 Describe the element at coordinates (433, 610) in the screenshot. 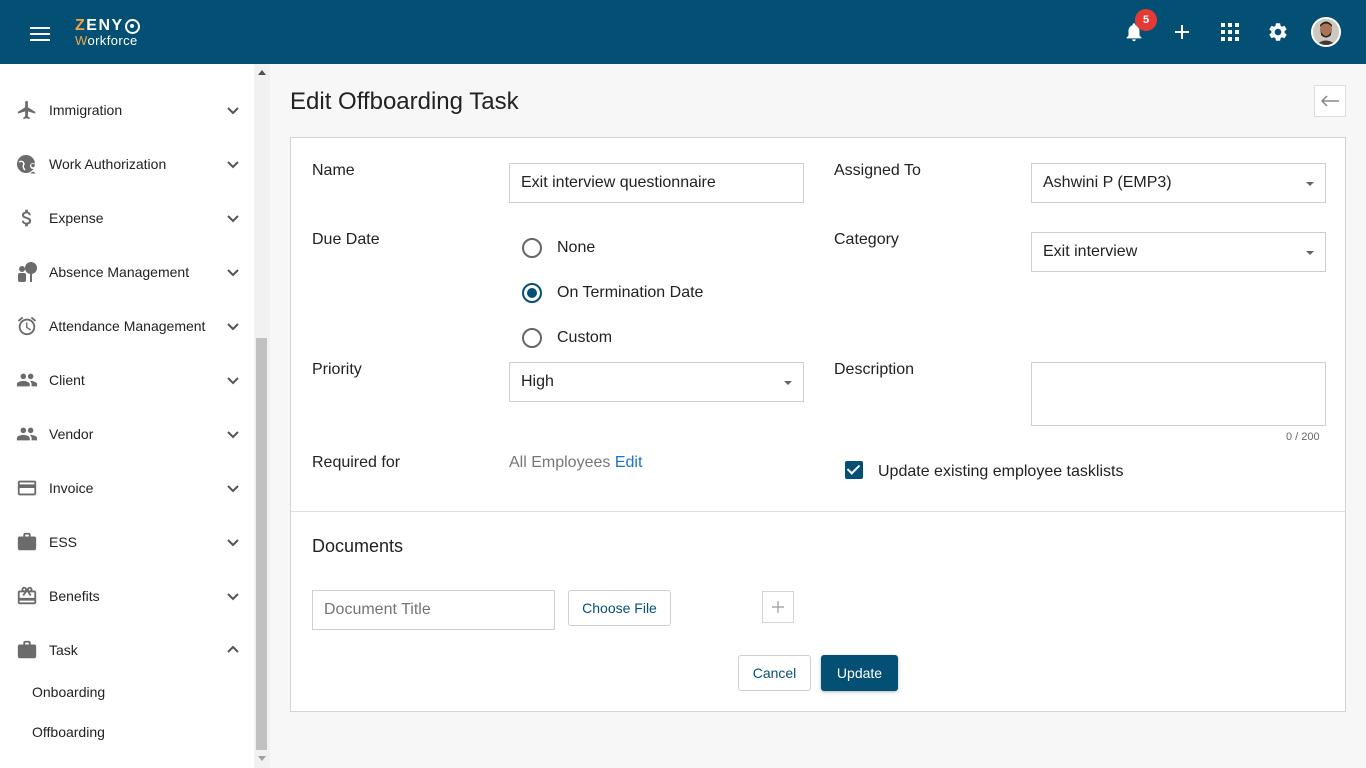

I see `document-title-input` at that location.